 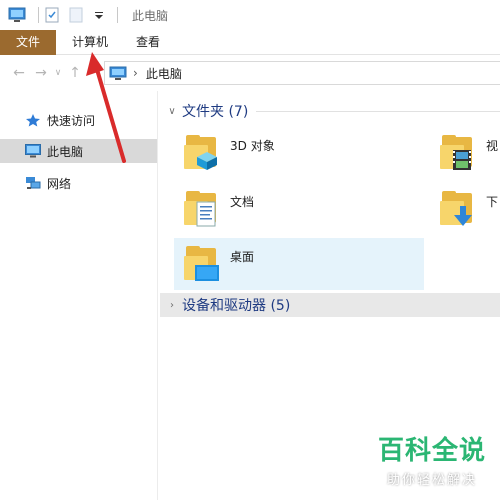 What do you see at coordinates (28, 42) in the screenshot?
I see `tab-file: 文件` at bounding box center [28, 42].